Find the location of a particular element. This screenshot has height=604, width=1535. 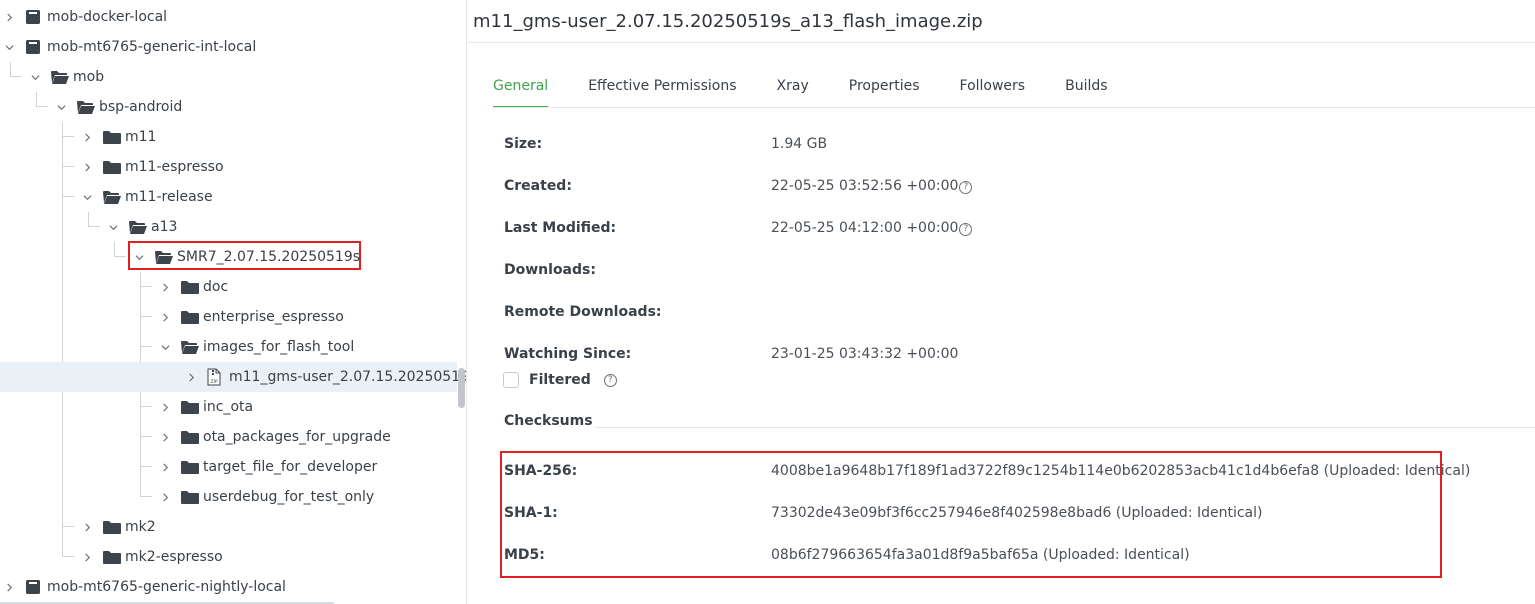

tree-row: mk2-espresso is located at coordinates (228, 557).